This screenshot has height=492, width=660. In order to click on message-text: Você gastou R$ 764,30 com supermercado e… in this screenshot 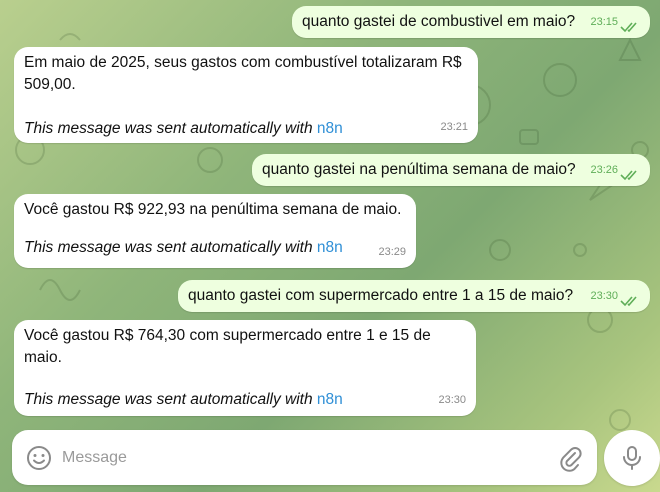, I will do `click(227, 346)`.